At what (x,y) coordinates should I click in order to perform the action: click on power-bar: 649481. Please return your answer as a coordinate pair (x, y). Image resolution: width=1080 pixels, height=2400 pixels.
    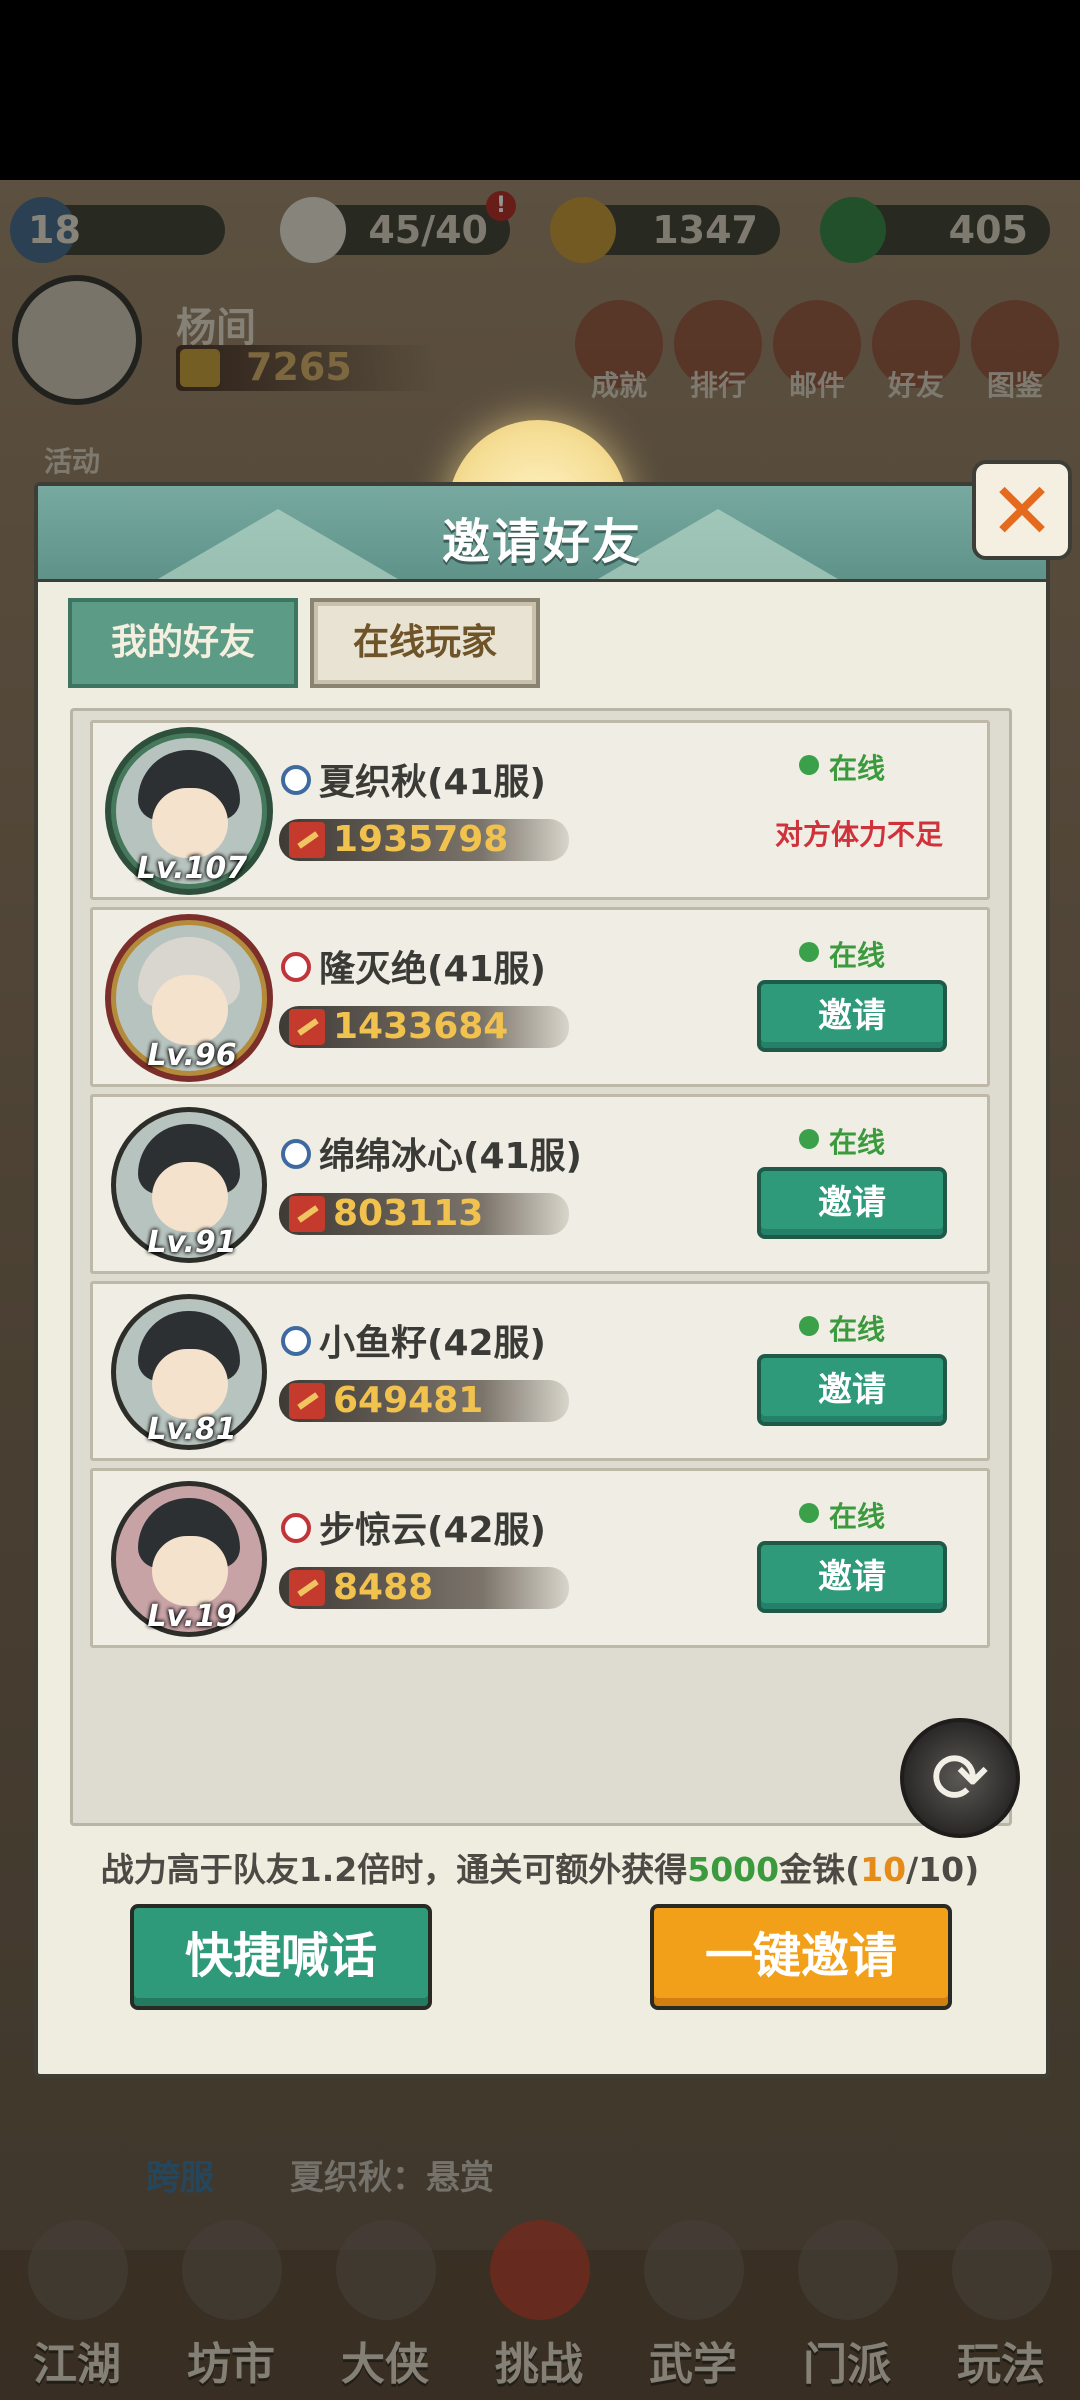
    Looking at the image, I should click on (424, 1401).